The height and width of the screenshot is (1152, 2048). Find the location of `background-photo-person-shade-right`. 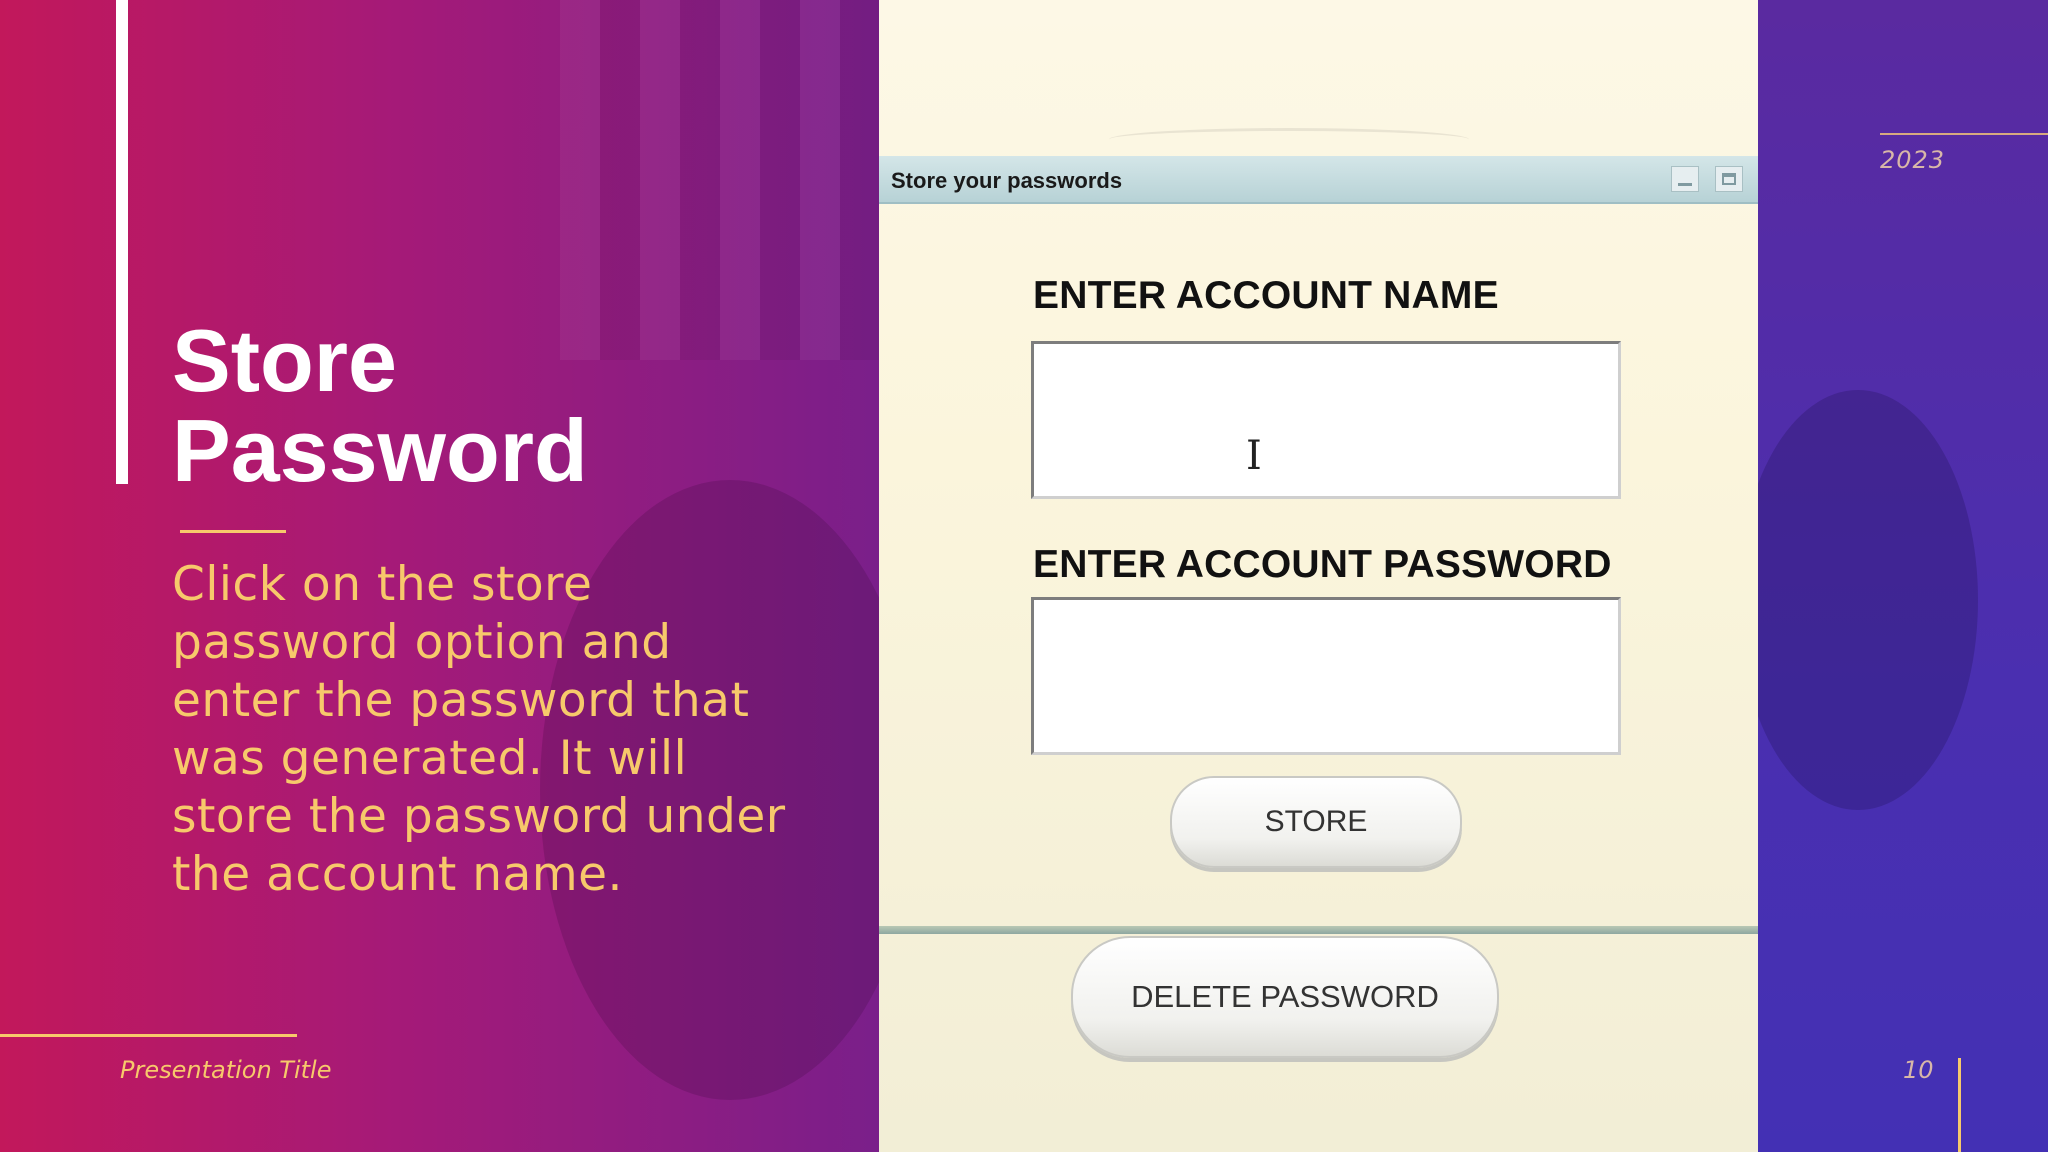

background-photo-person-shade-right is located at coordinates (1868, 600).